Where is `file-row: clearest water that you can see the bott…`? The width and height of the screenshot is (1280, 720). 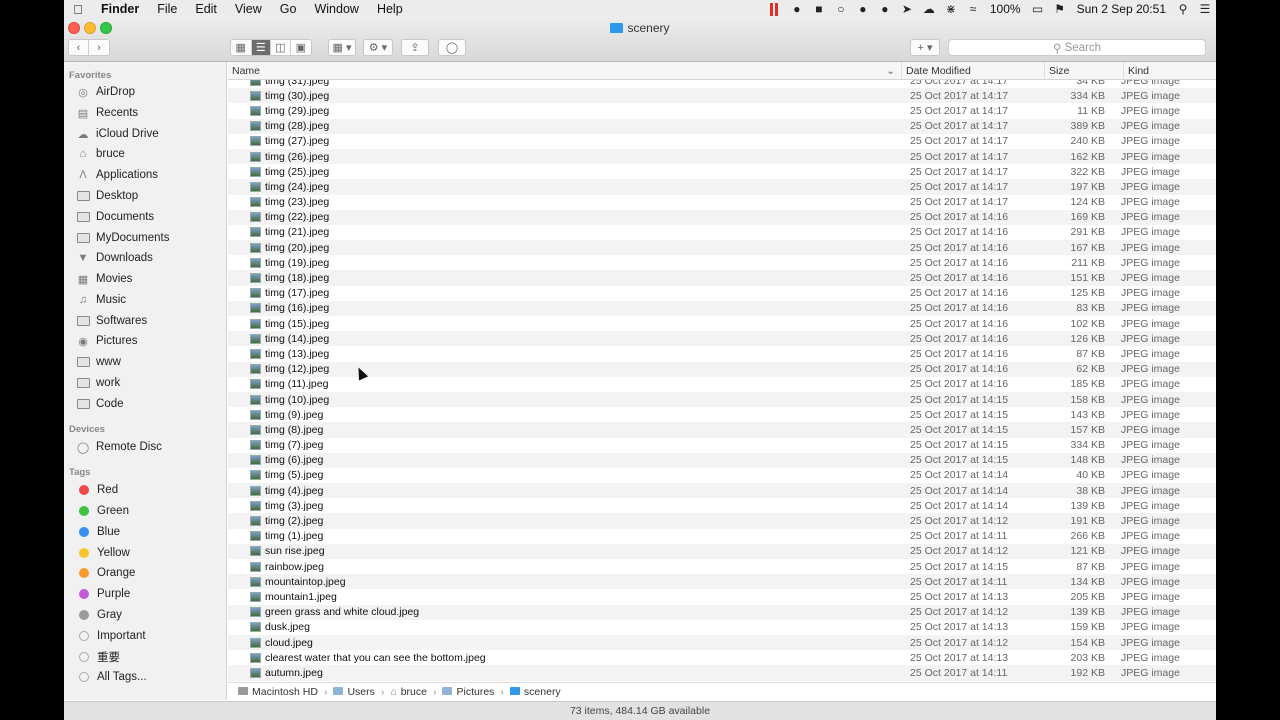
file-row: clearest water that you can see the bott… is located at coordinates (722, 657).